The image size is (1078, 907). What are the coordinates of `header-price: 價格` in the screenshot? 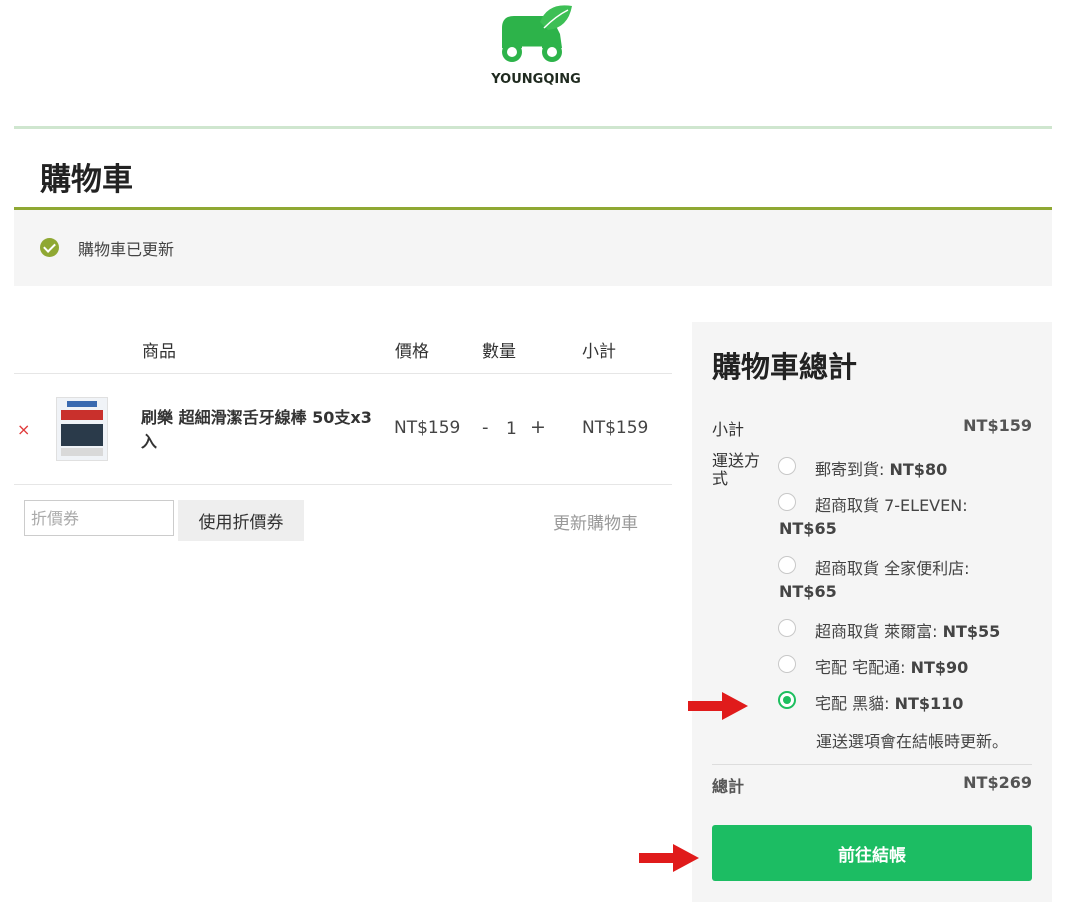 It's located at (412, 352).